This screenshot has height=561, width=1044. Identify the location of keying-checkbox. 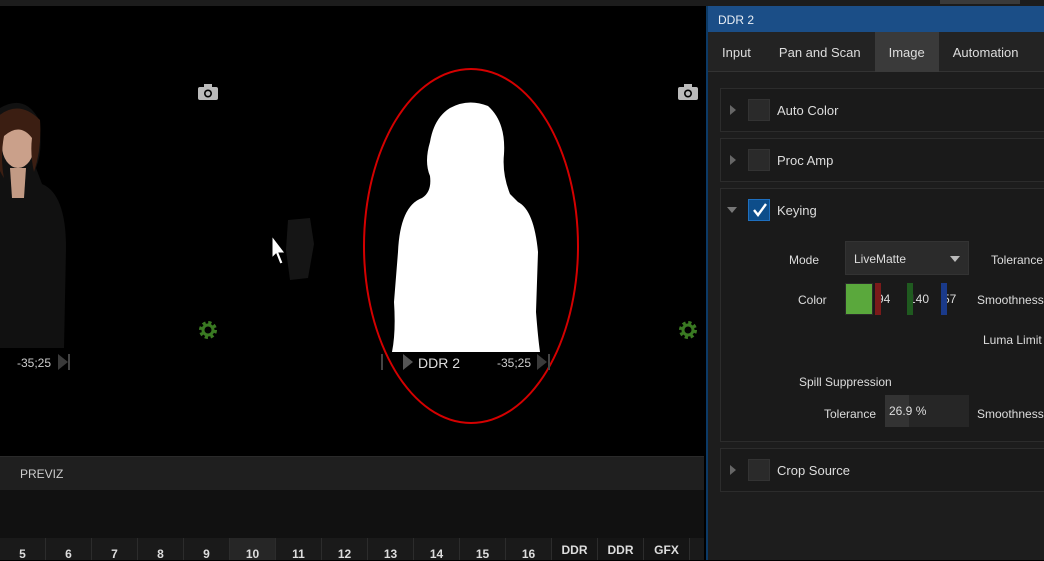
(759, 210).